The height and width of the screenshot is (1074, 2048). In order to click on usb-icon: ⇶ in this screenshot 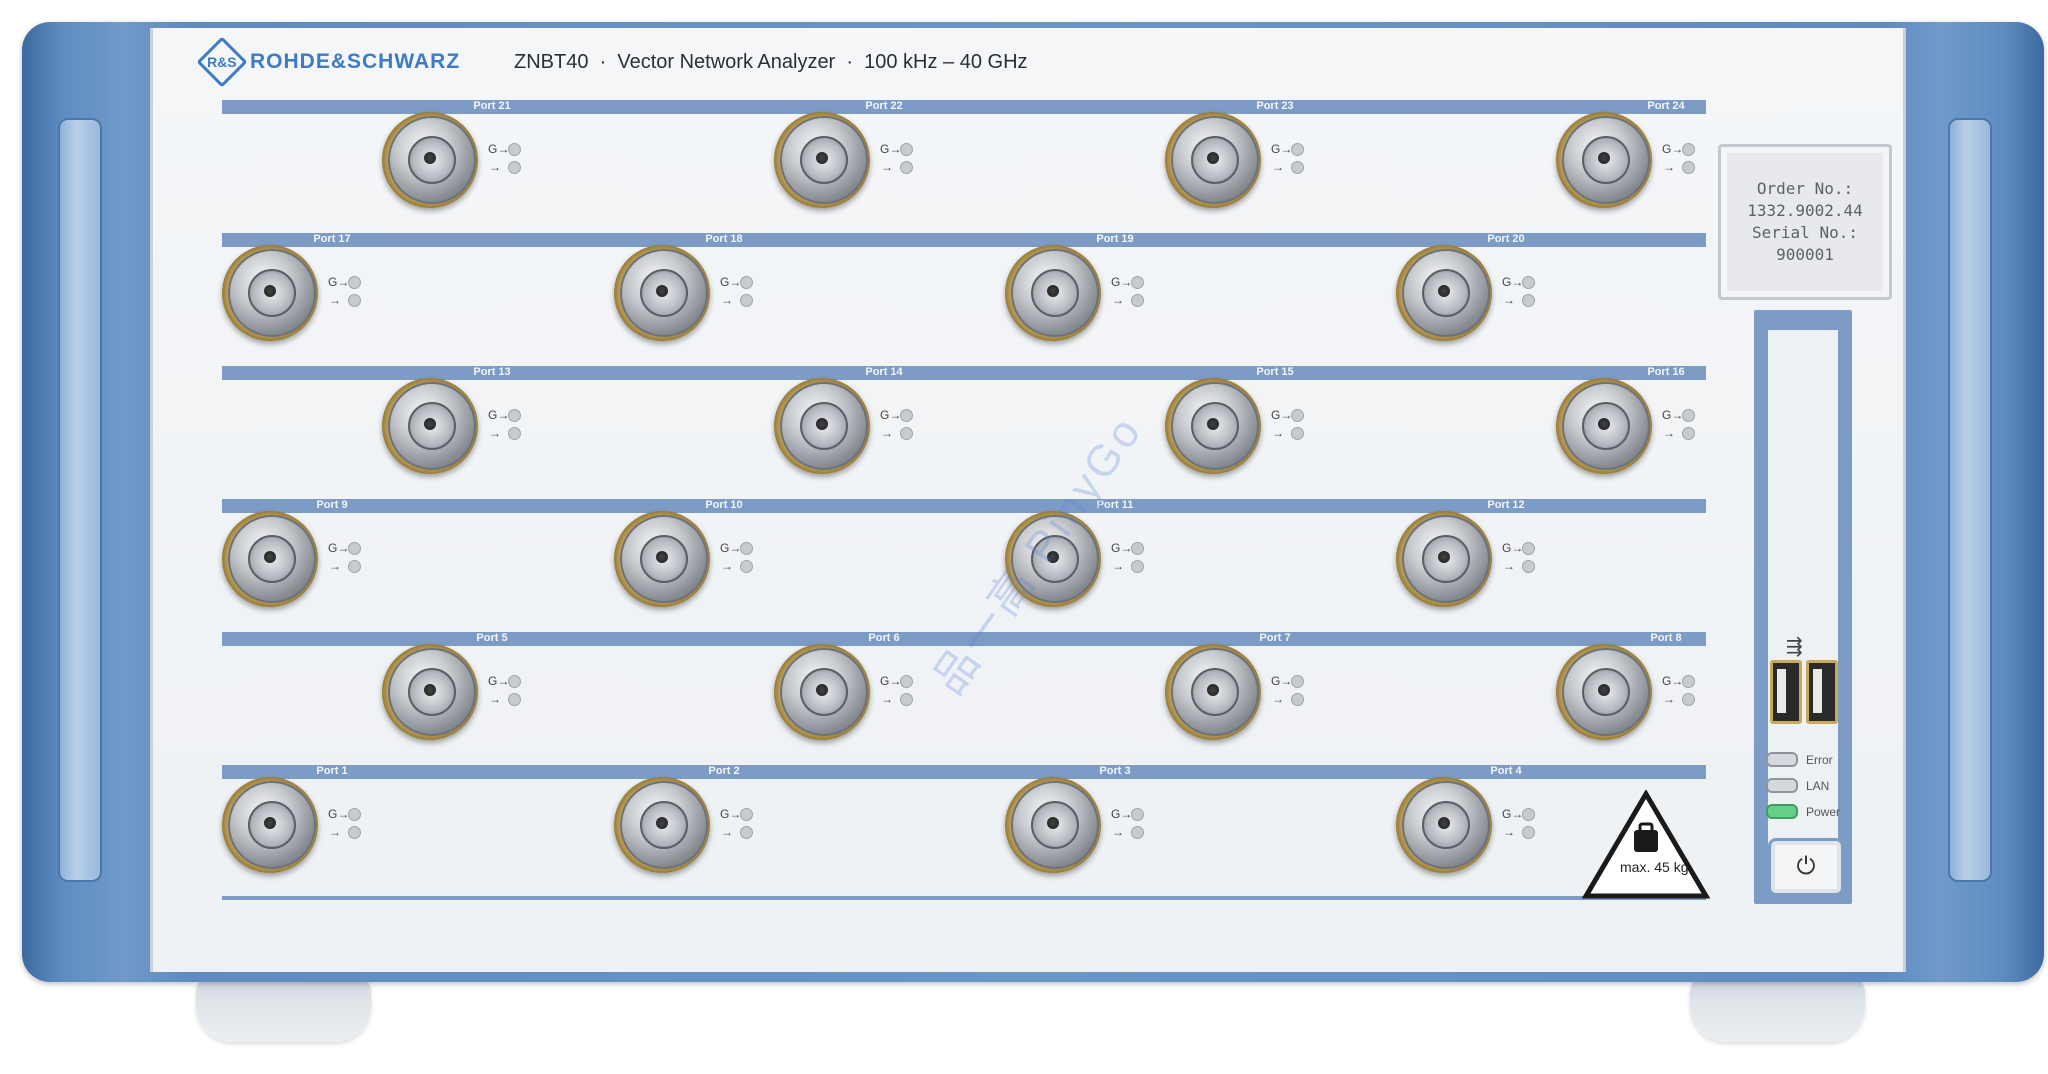, I will do `click(1794, 647)`.